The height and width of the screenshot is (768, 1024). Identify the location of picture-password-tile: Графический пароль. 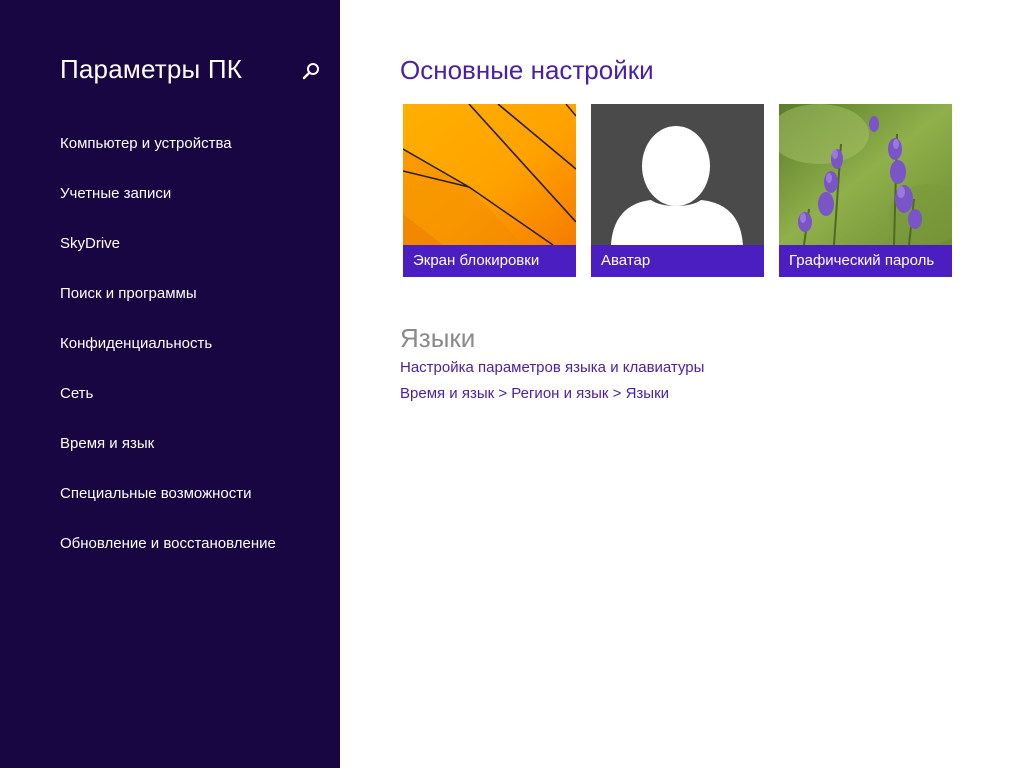
(865, 190).